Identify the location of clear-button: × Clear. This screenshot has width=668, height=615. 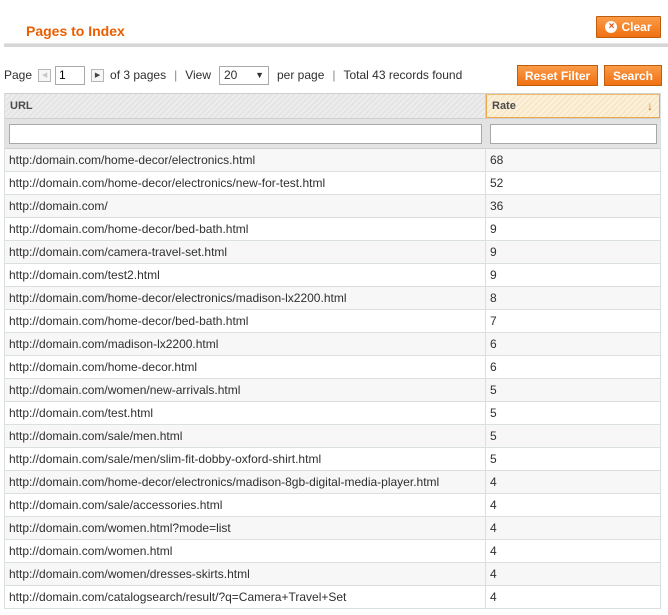
(628, 27).